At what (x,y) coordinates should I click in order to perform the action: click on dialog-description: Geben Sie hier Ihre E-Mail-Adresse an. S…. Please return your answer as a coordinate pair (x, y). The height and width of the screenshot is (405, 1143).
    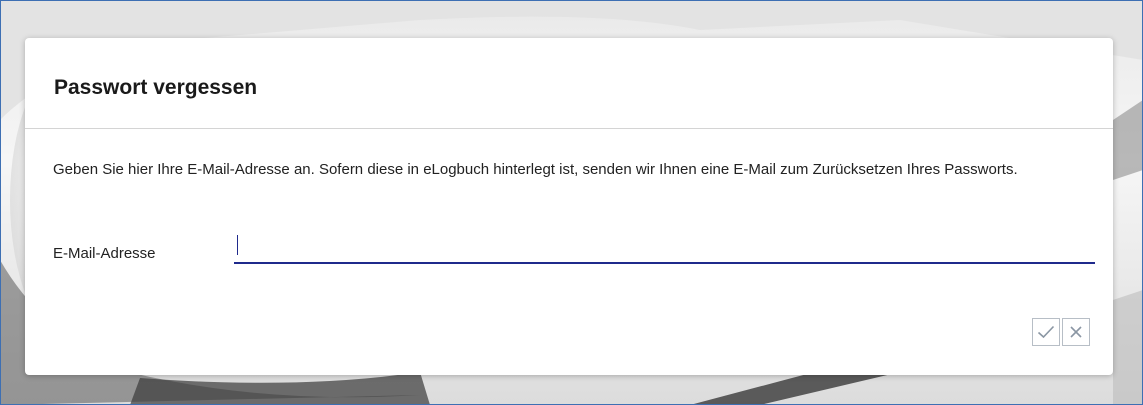
    Looking at the image, I should click on (535, 169).